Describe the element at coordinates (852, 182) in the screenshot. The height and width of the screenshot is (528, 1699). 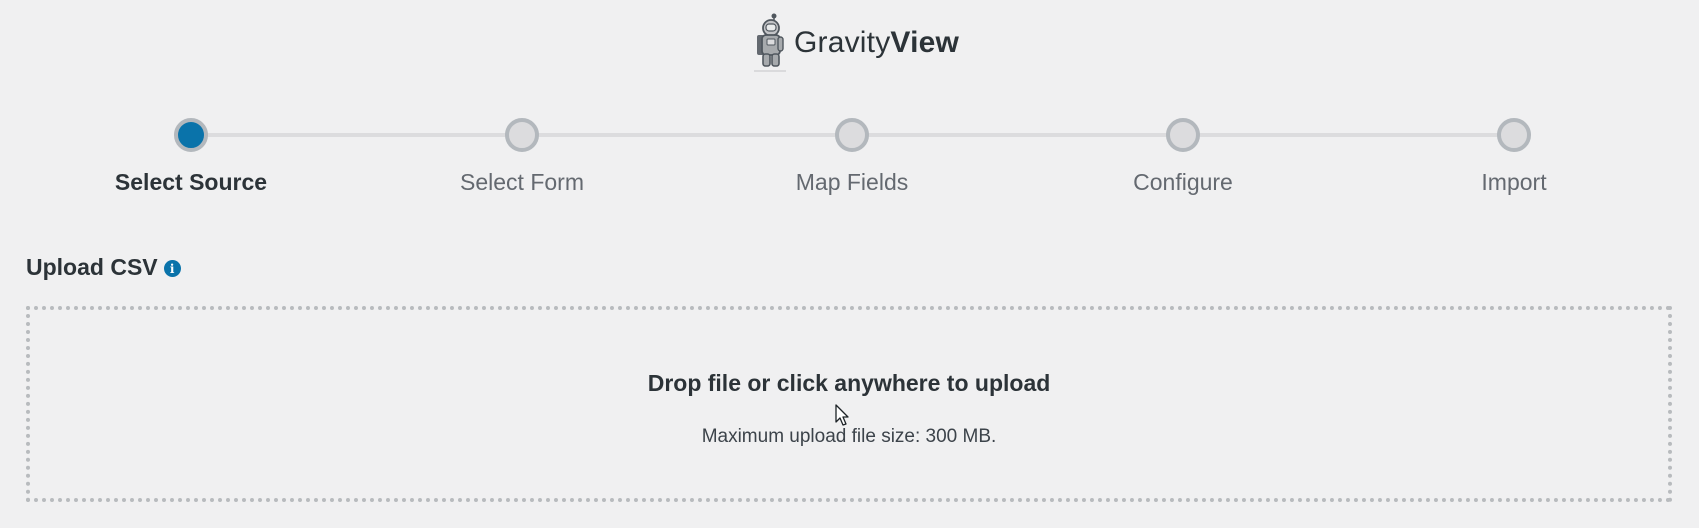
I see `step-label: Map Fields` at that location.